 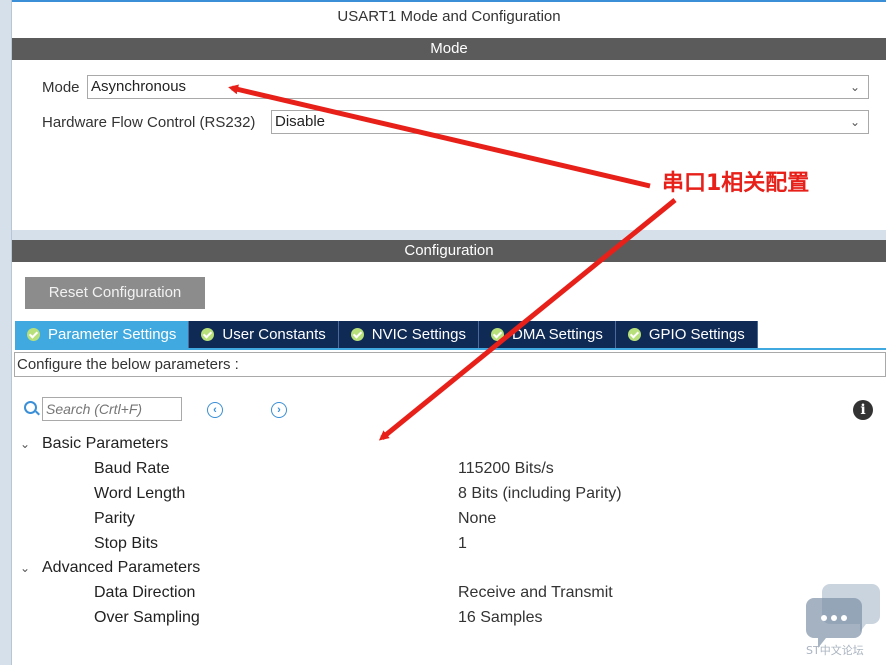 I want to click on forum-watermark-text: ST中文论坛, so click(x=835, y=650).